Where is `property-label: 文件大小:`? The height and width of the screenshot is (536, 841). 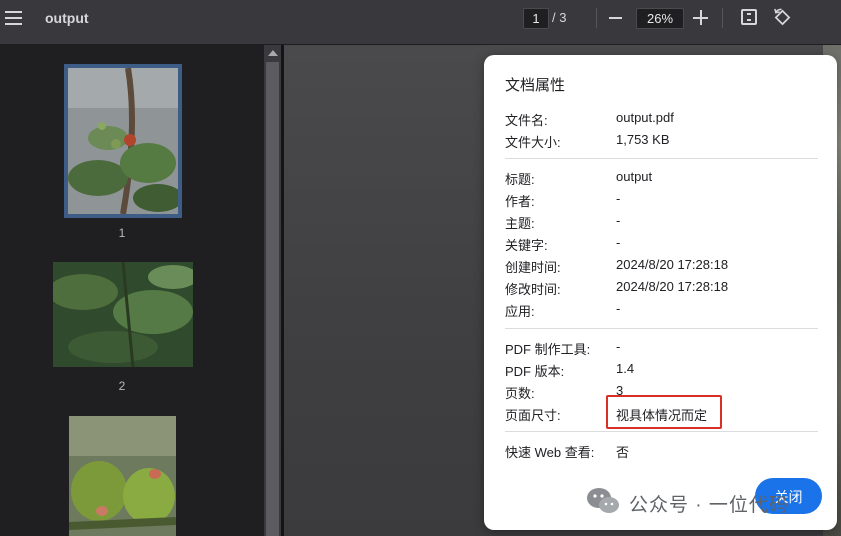 property-label: 文件大小: is located at coordinates (533, 142).